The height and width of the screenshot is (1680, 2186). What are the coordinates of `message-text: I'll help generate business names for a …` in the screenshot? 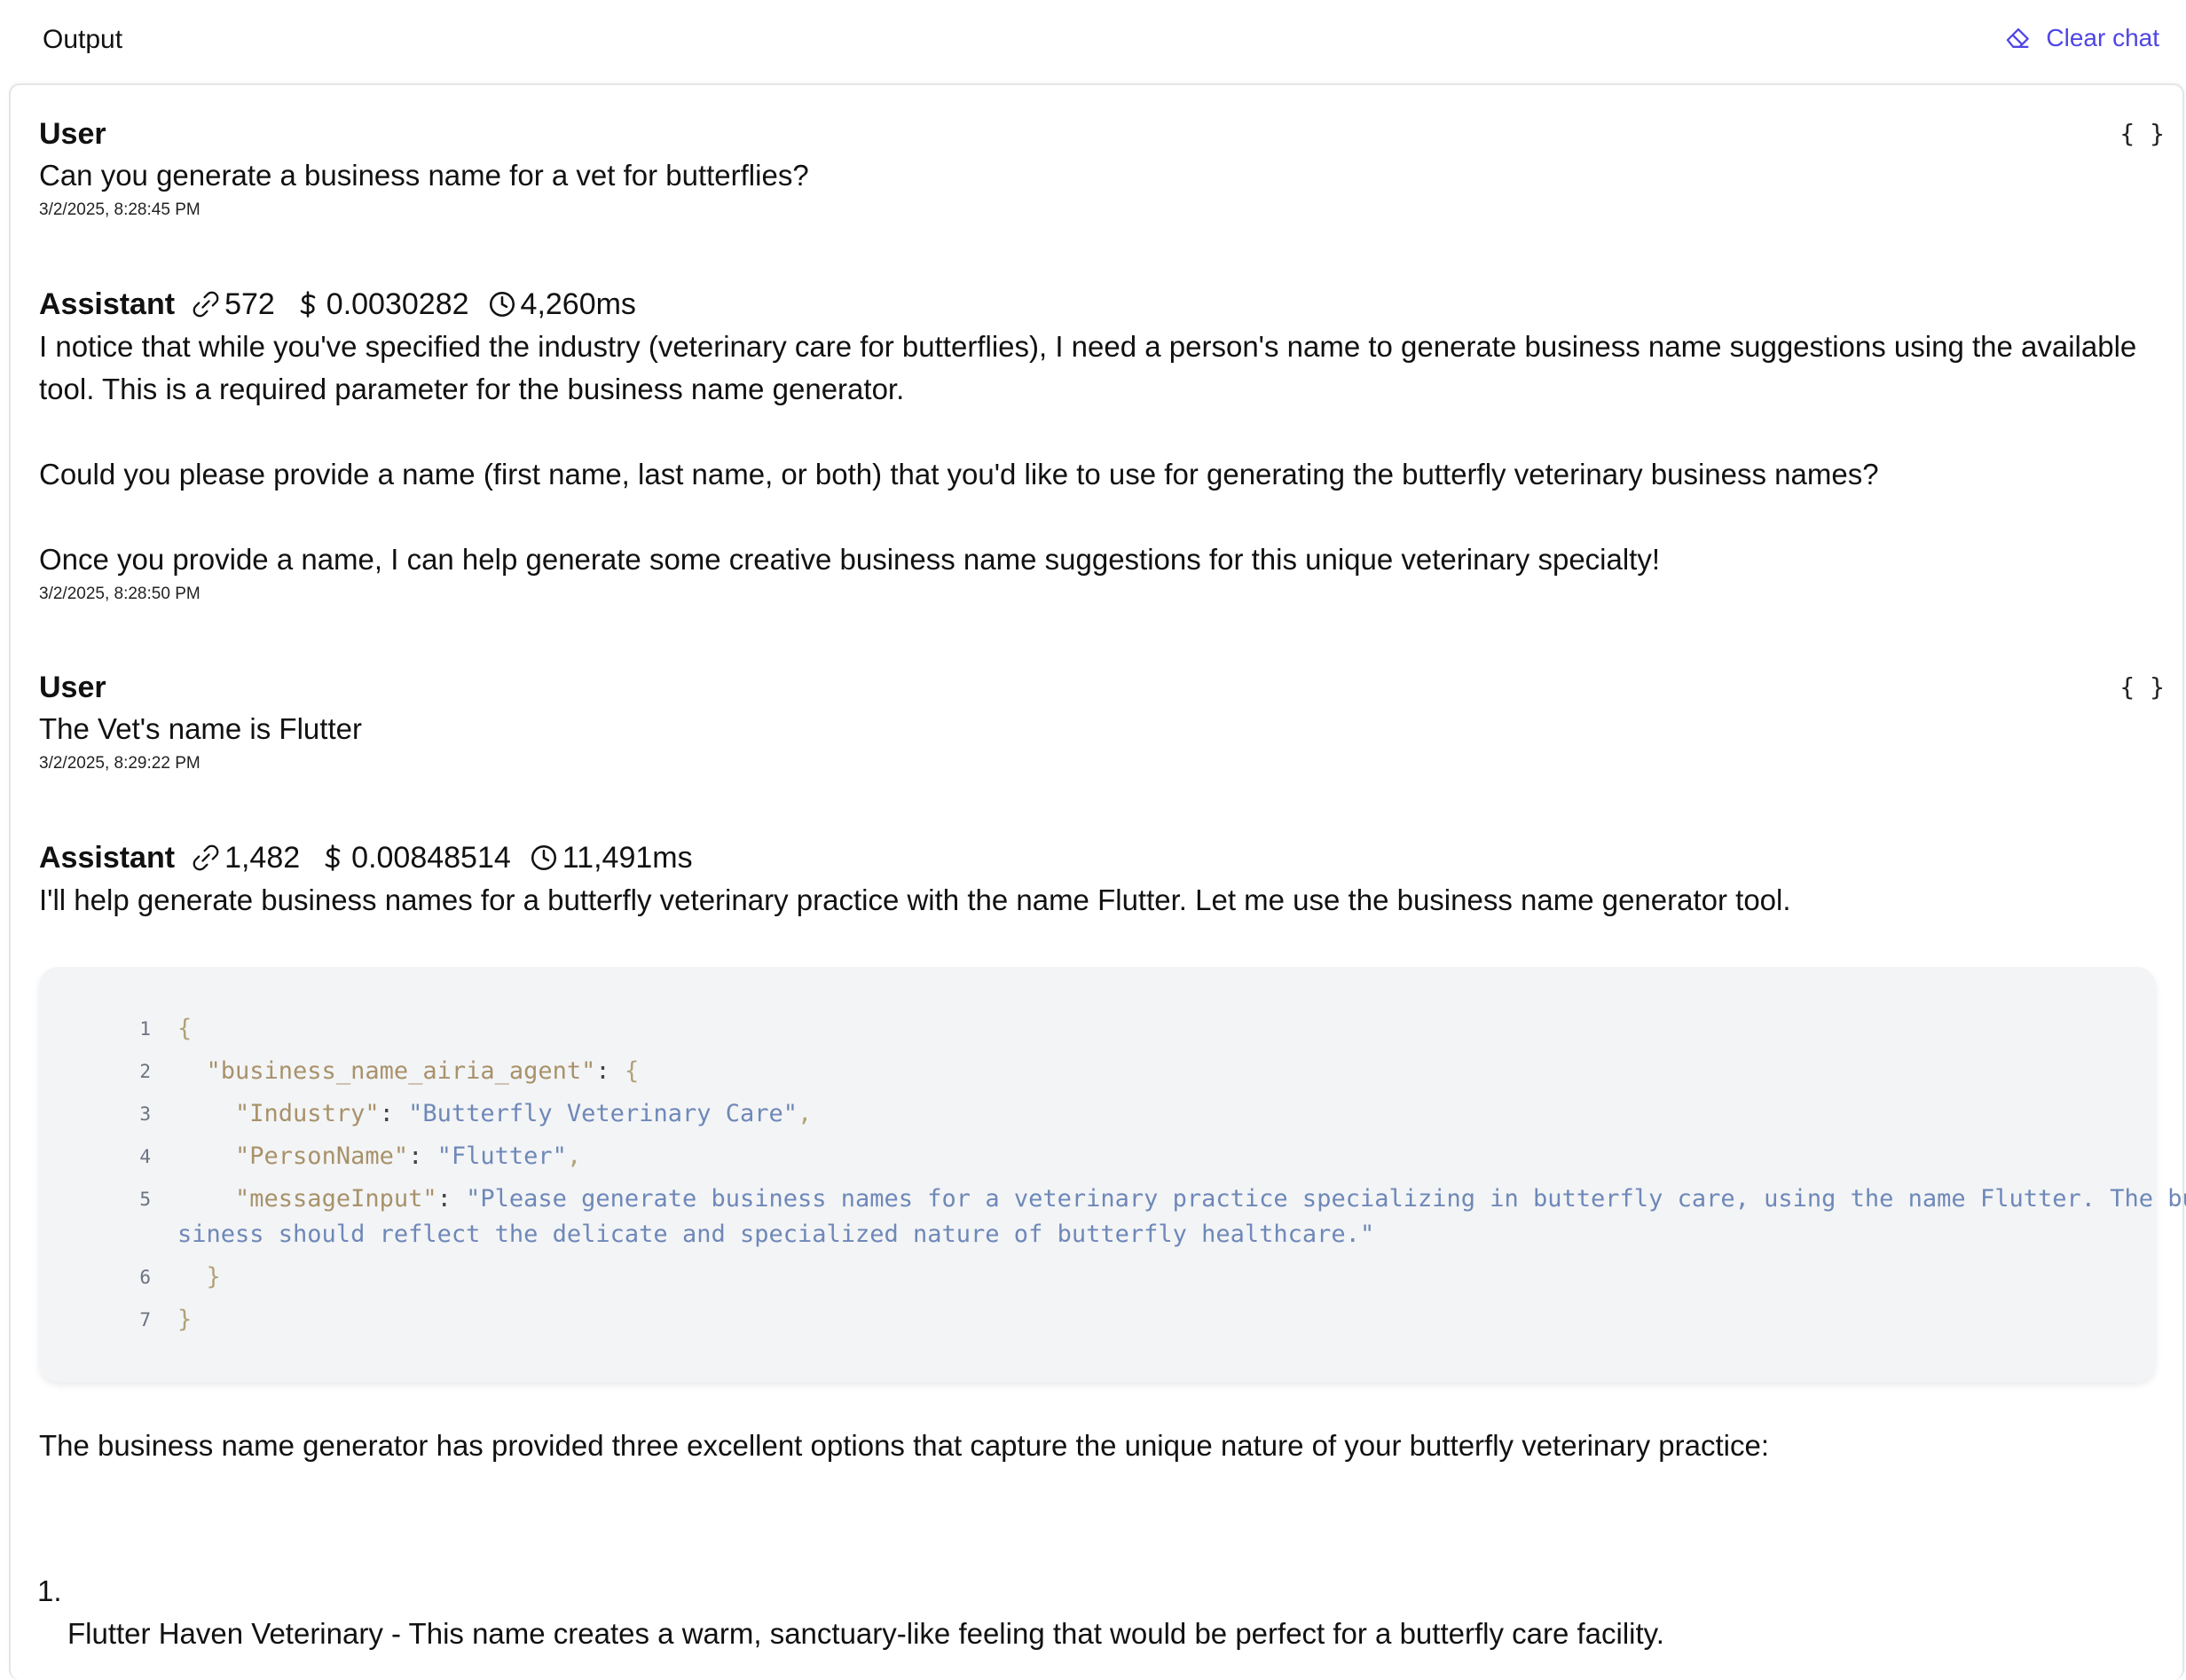 It's located at (915, 899).